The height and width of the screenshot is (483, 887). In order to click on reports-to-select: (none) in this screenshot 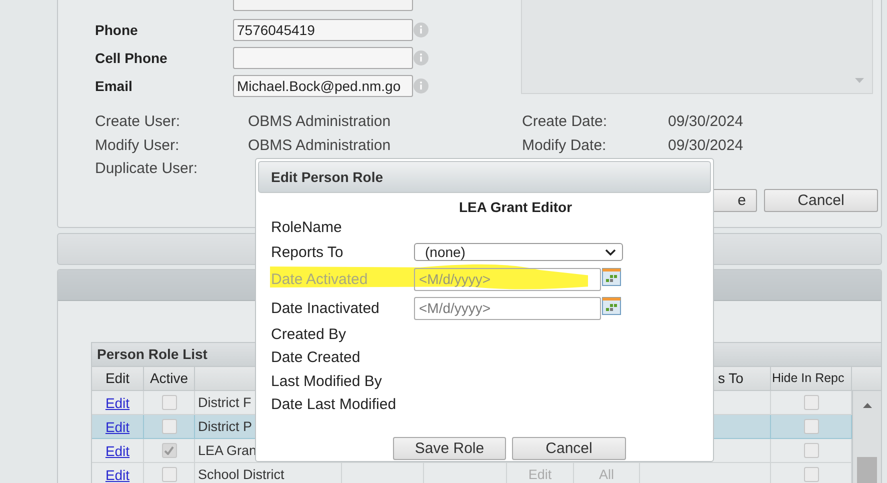, I will do `click(518, 252)`.